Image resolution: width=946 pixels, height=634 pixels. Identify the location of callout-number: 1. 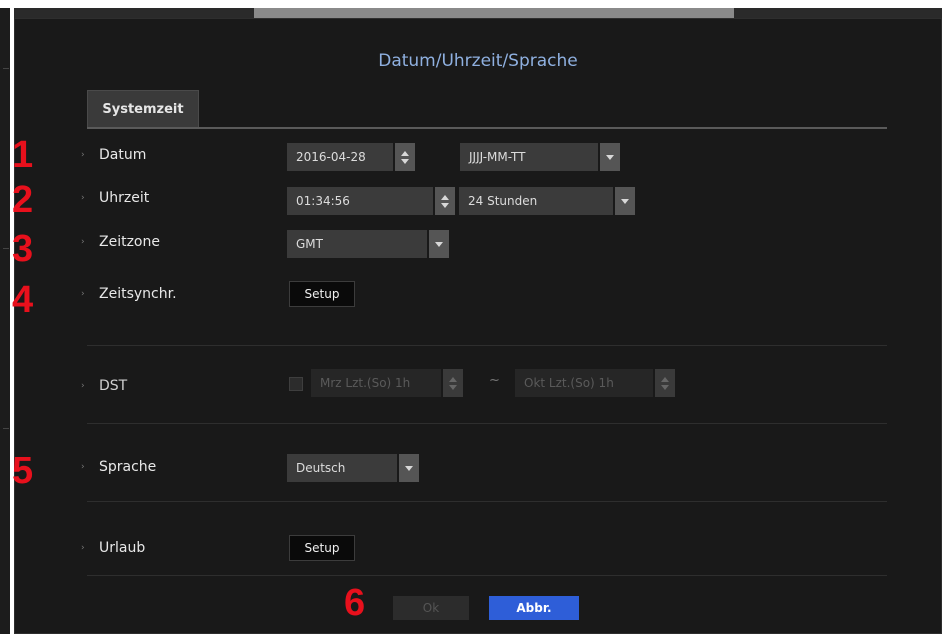
(23, 155).